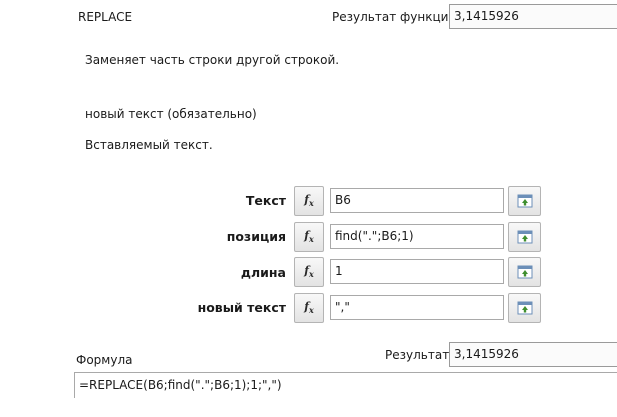 The image size is (617, 417). What do you see at coordinates (394, 17) in the screenshot?
I see `function-result-label: Результат функции` at bounding box center [394, 17].